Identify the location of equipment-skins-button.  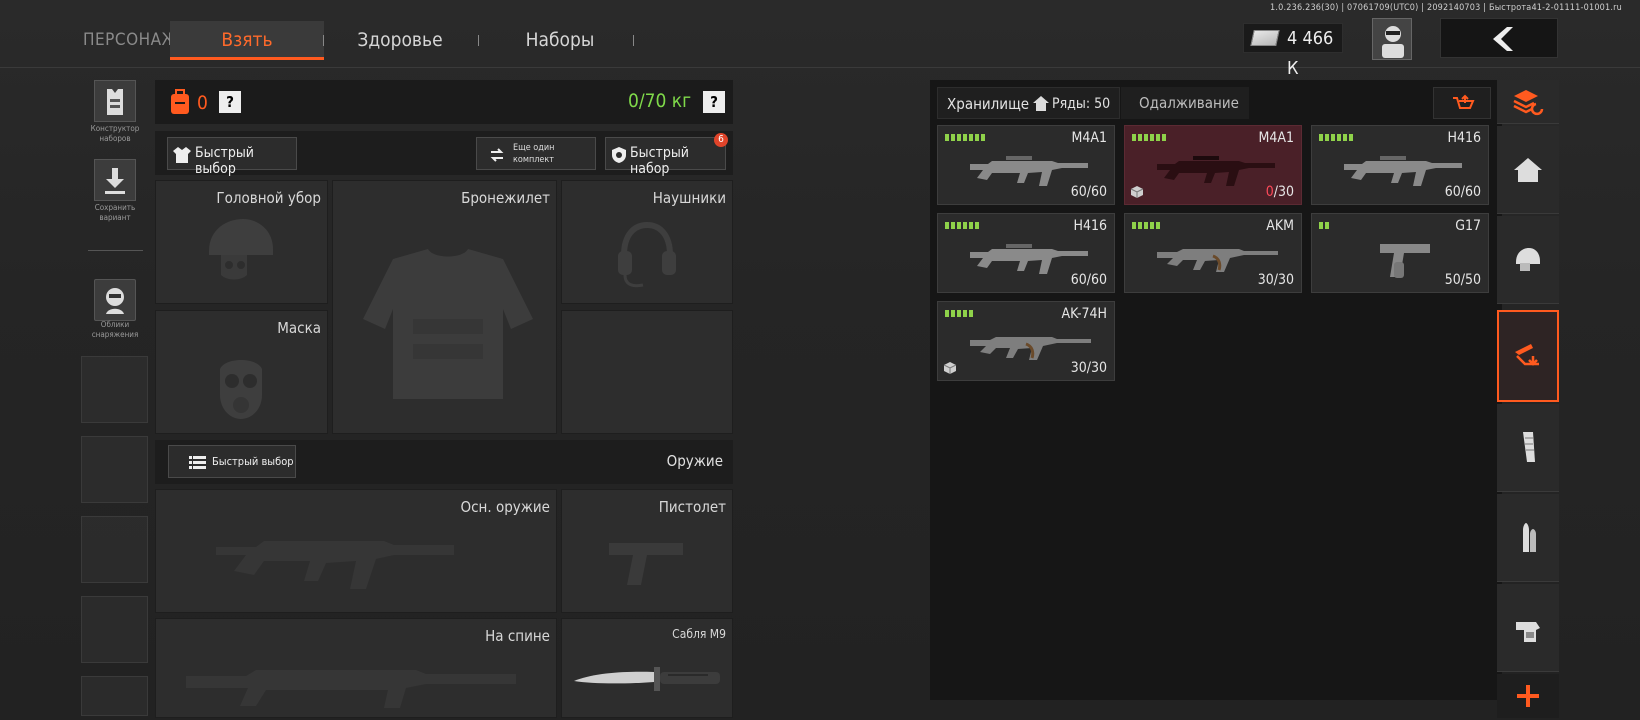
(115, 300).